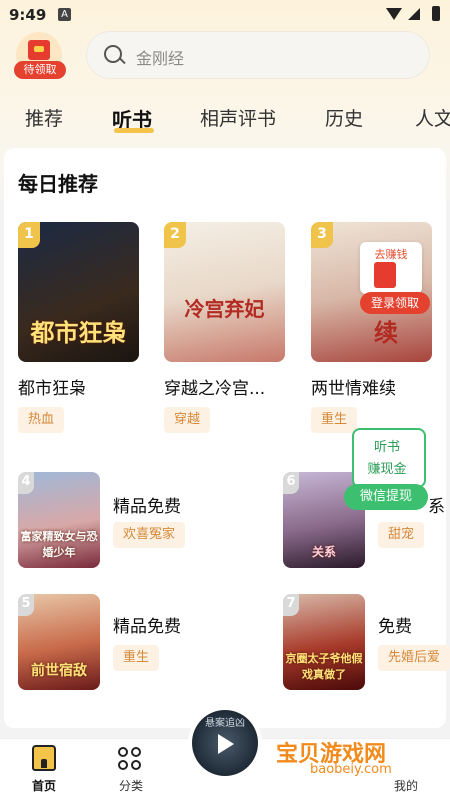  I want to click on listen-earn-float: 听书 赚现金 微信提现, so click(386, 471).